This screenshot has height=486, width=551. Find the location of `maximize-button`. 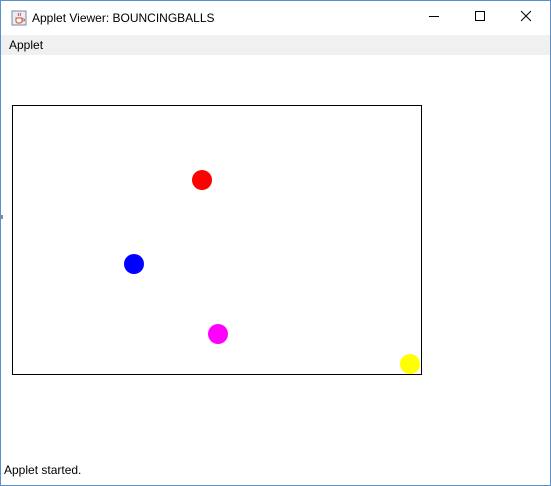

maximize-button is located at coordinates (480, 18).